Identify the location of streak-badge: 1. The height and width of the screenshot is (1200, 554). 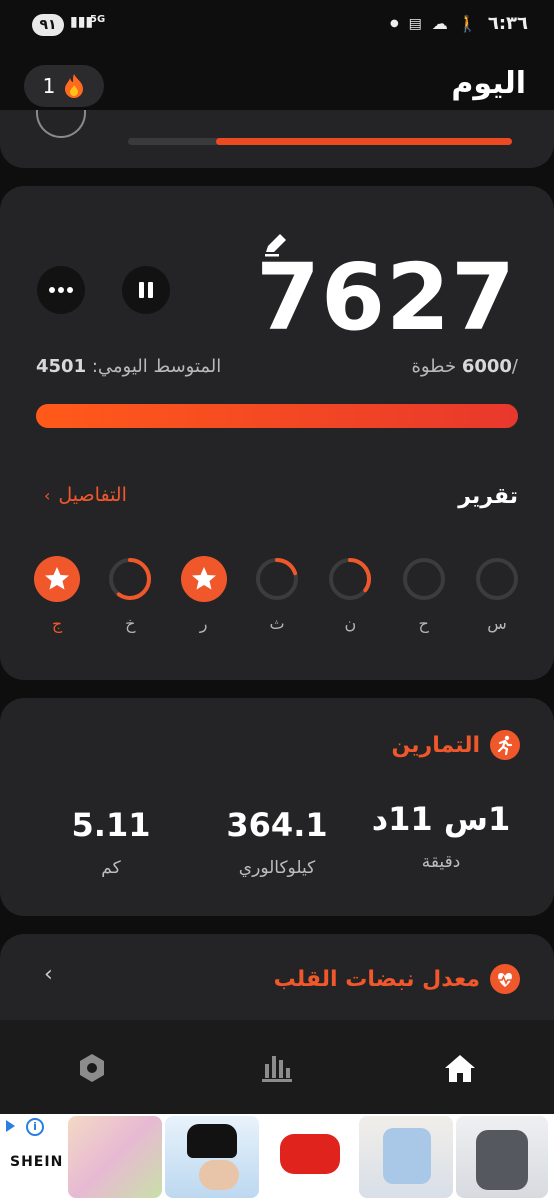
(64, 86).